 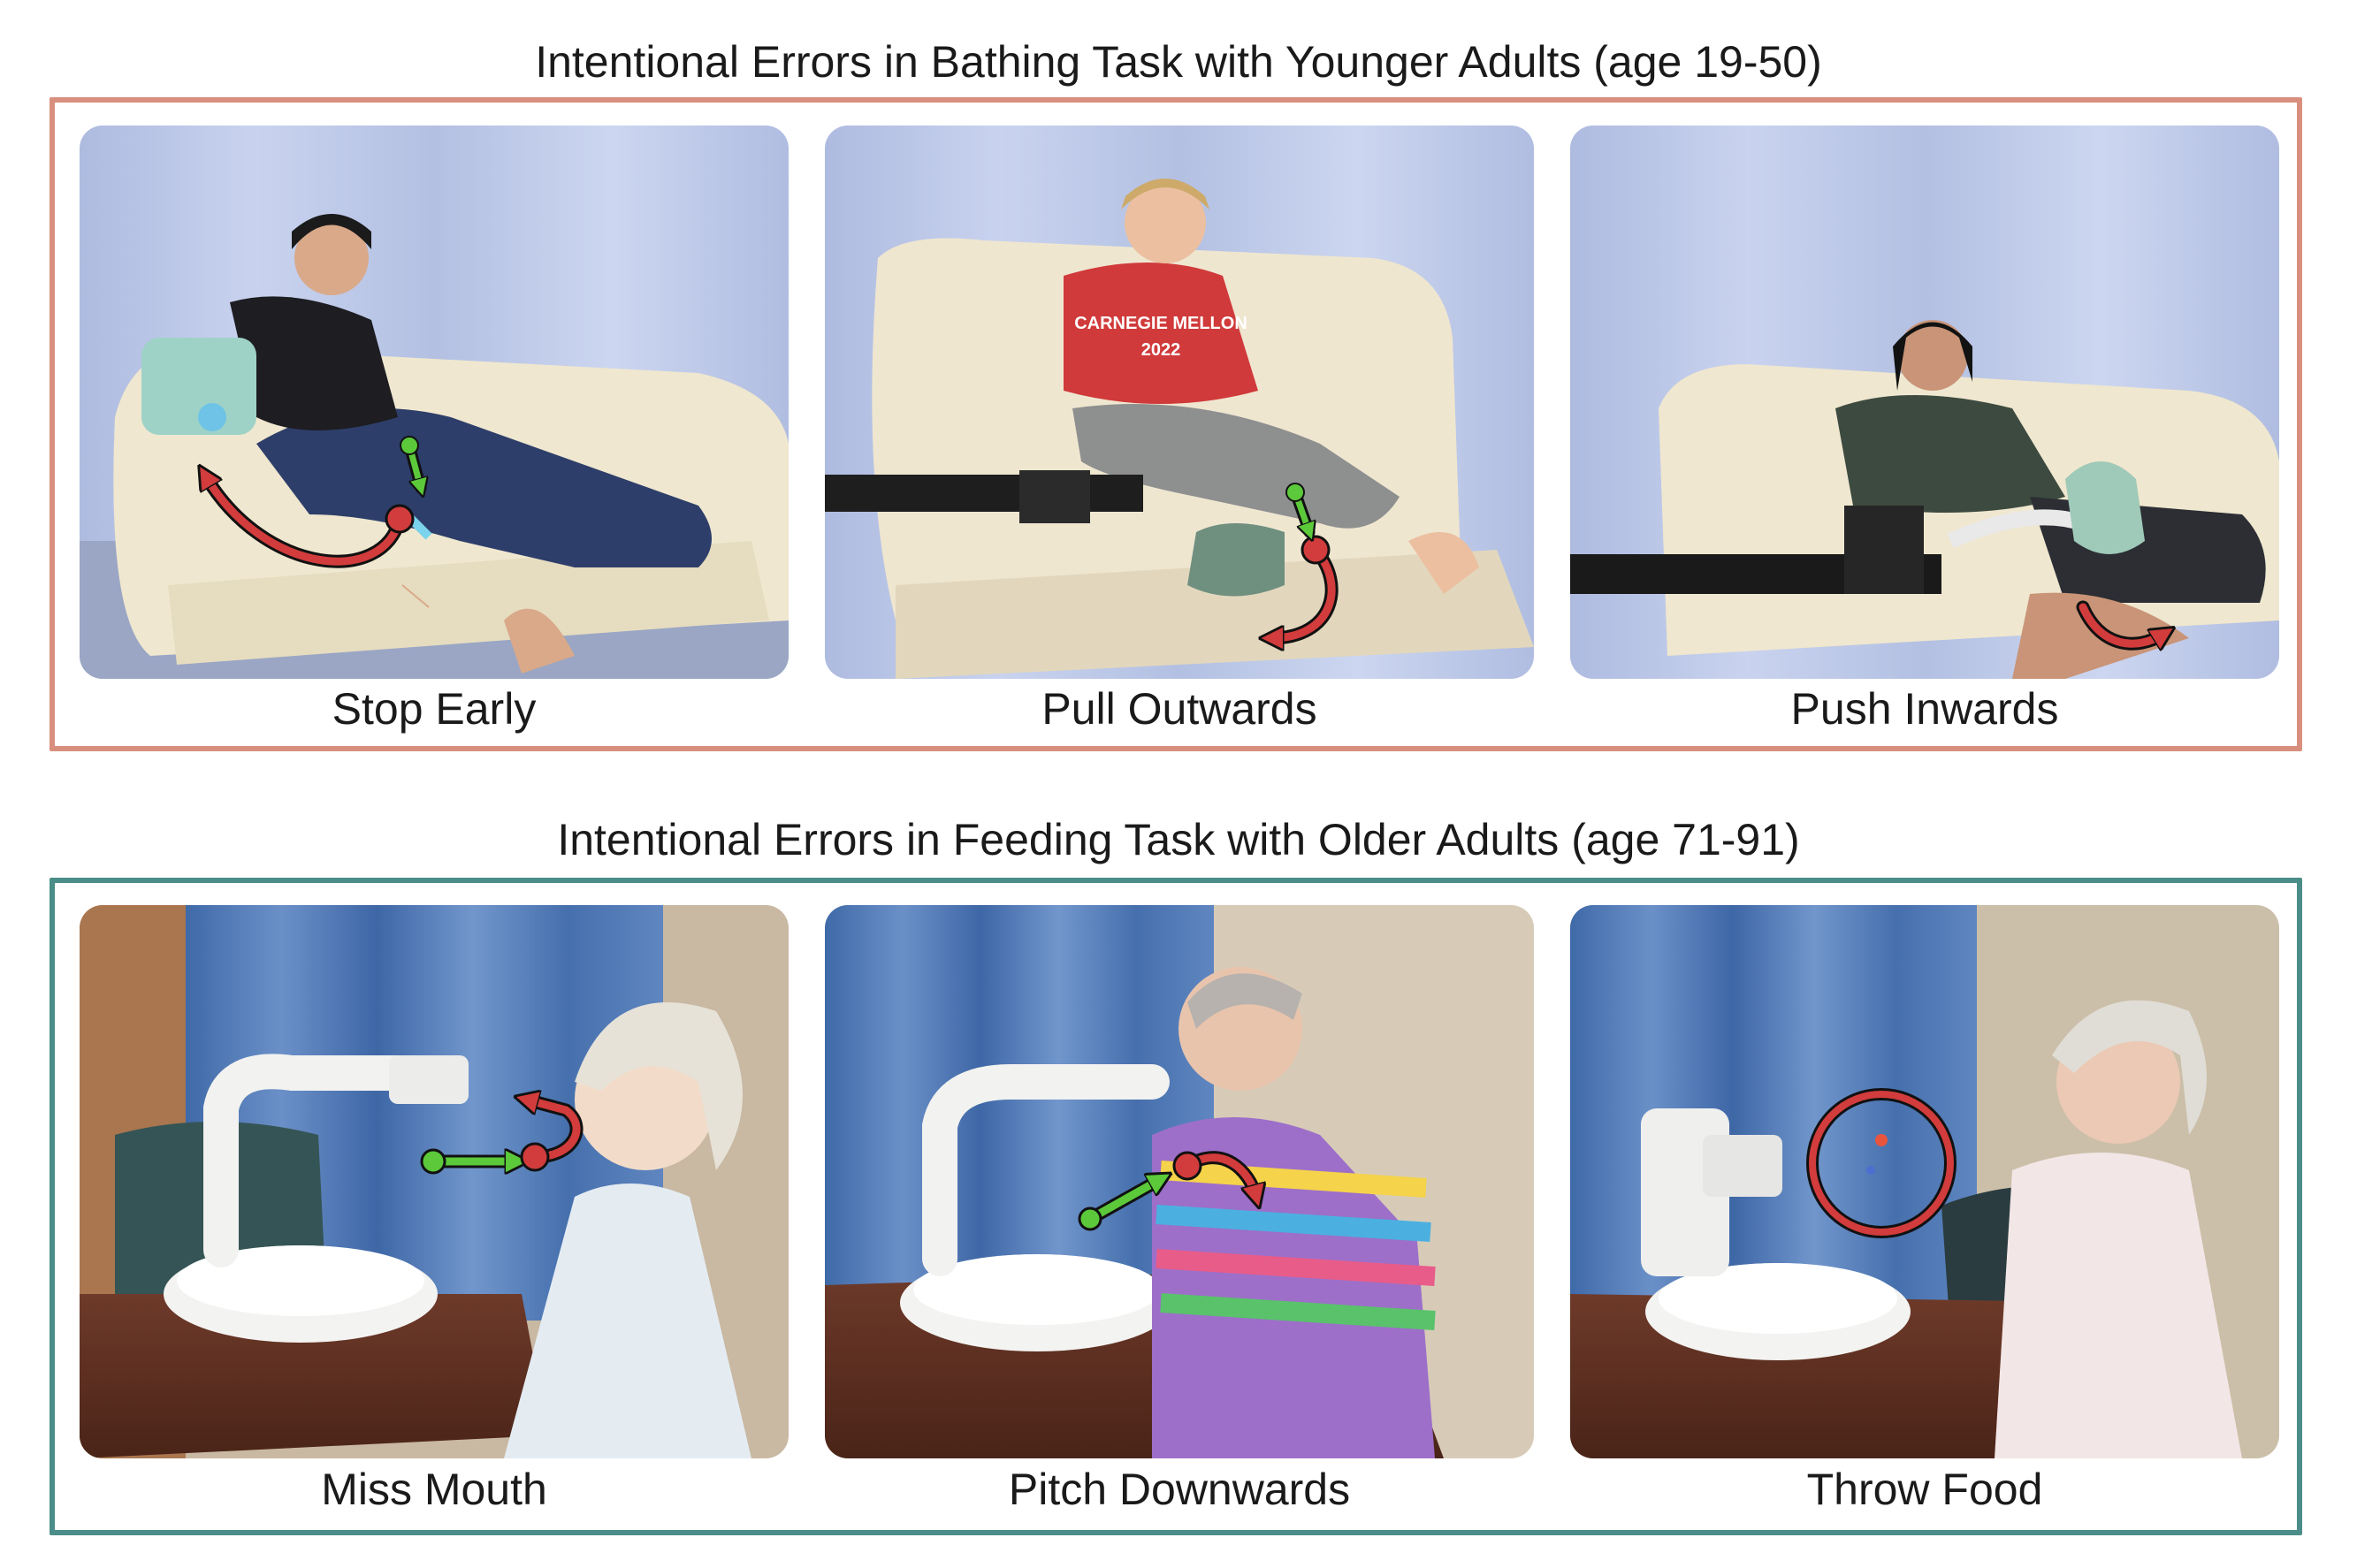 What do you see at coordinates (1179, 709) in the screenshot?
I see `caption-pull-outwards: Pull Outwards` at bounding box center [1179, 709].